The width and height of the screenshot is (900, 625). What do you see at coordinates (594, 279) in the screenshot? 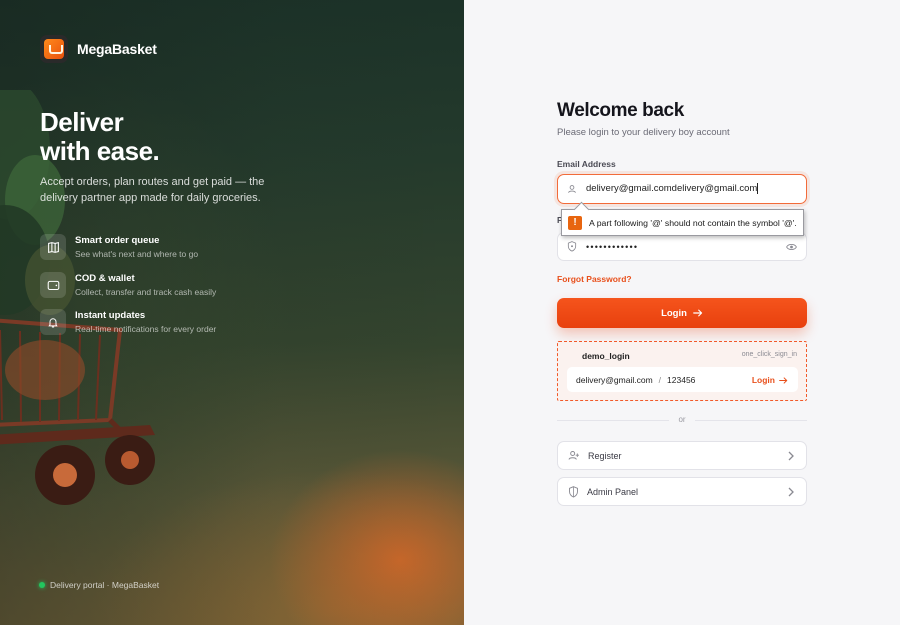
I see `forgot-password-link: Forgot Password?` at bounding box center [594, 279].